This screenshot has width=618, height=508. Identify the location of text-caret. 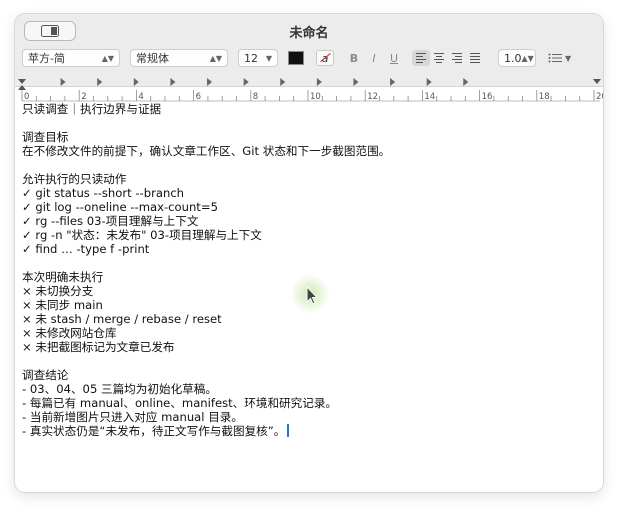
(288, 430).